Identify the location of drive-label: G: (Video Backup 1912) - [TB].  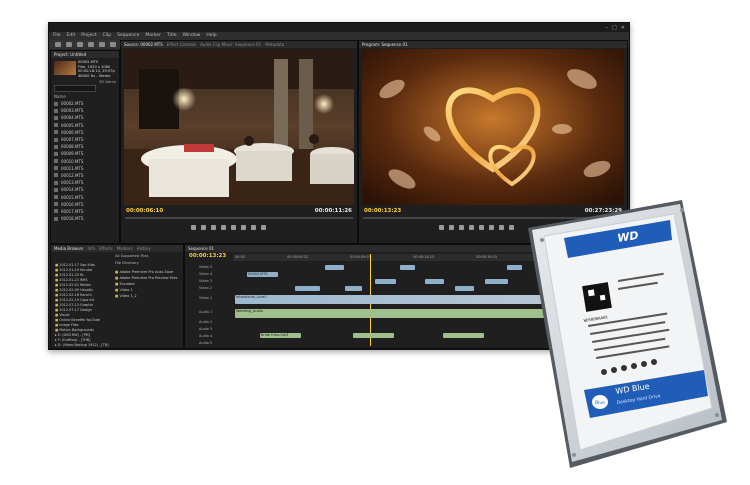
(83, 345).